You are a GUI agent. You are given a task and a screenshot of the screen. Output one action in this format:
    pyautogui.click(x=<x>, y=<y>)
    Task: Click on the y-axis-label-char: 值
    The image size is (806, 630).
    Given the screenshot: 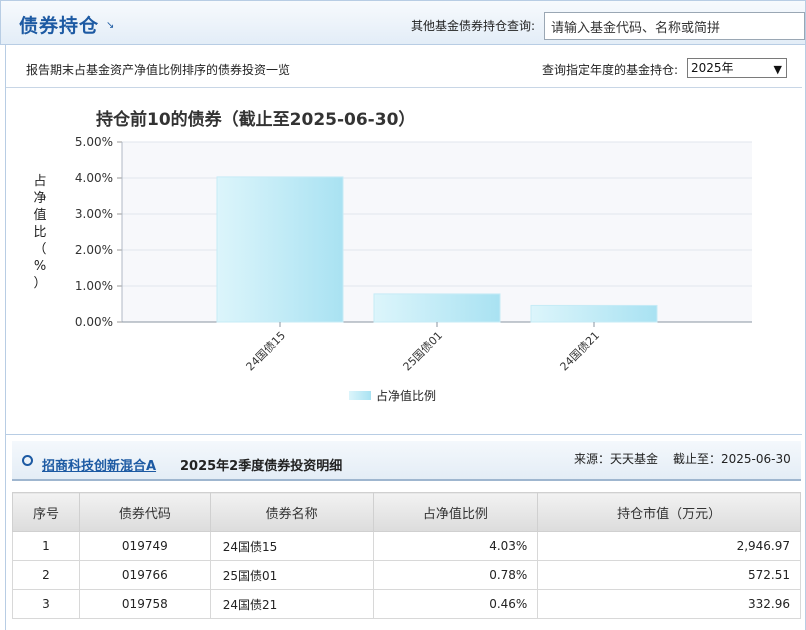 What is the action you would take?
    pyautogui.click(x=39, y=215)
    